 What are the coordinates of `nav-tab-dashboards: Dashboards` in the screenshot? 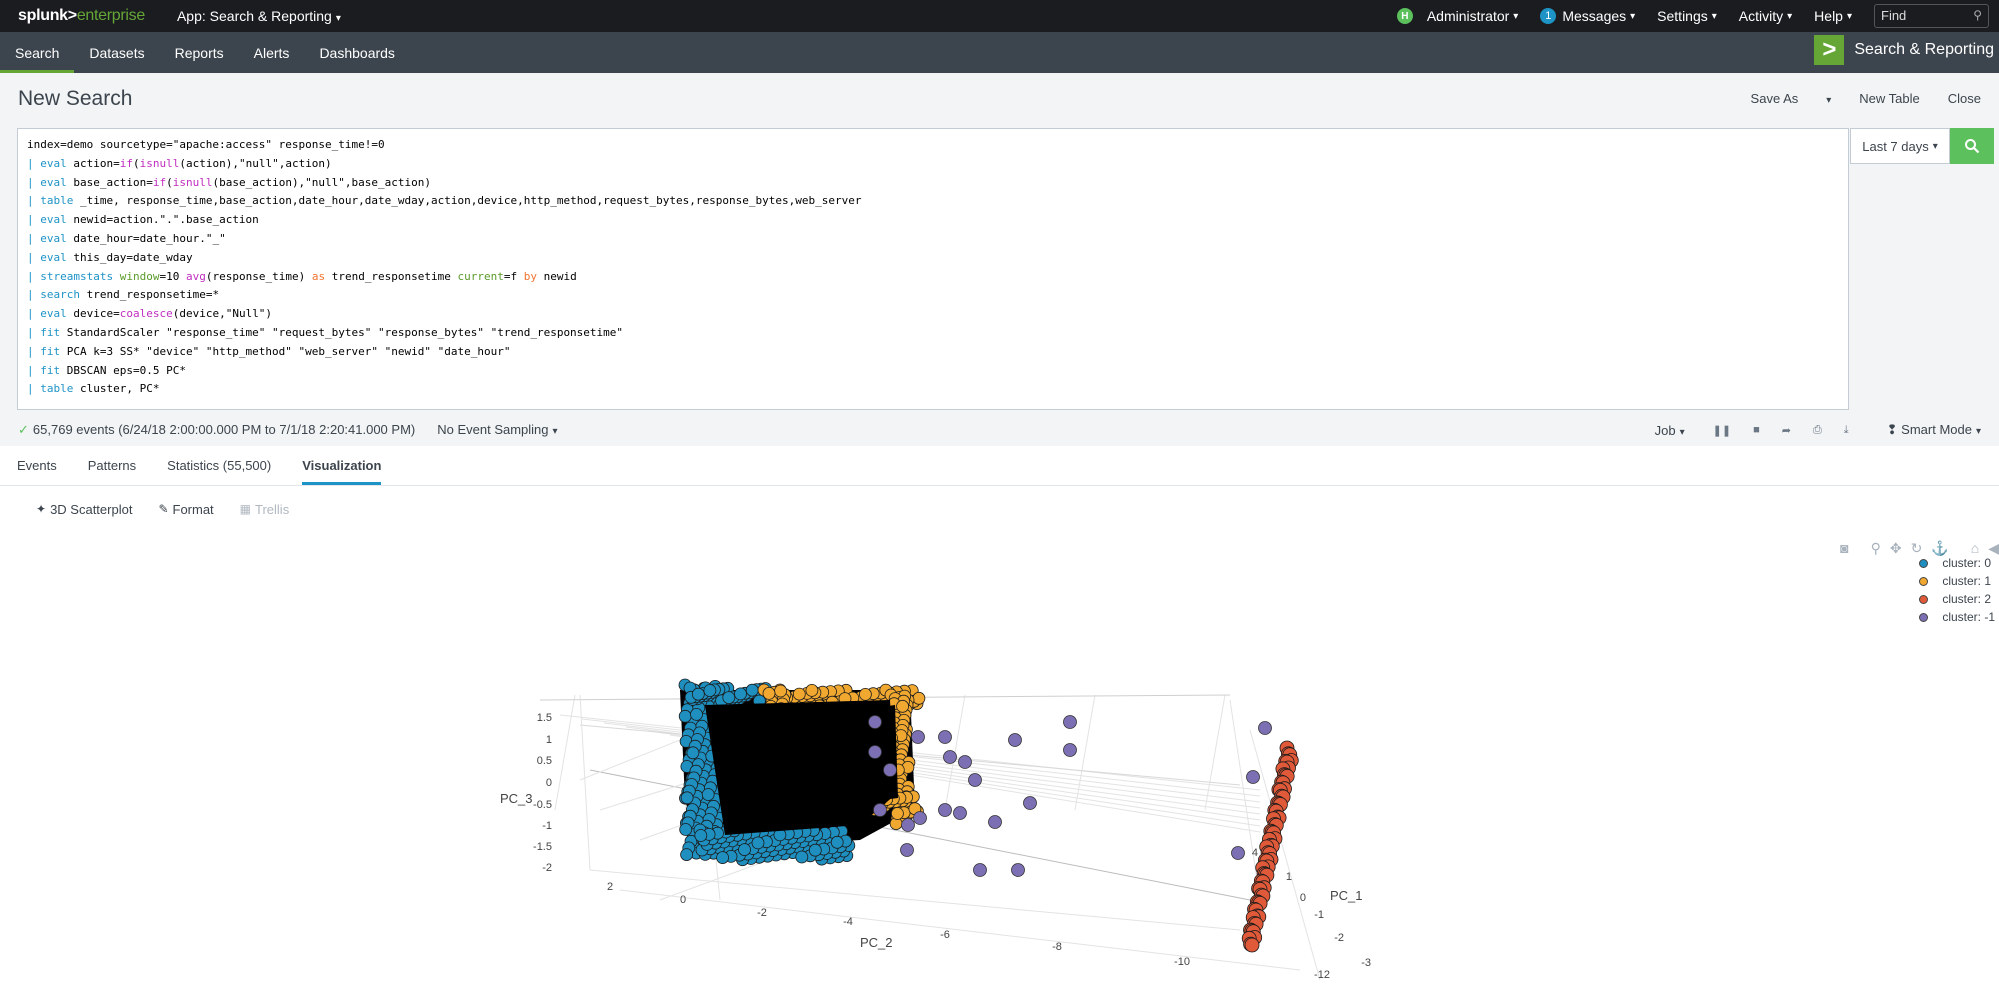 It's located at (357, 52).